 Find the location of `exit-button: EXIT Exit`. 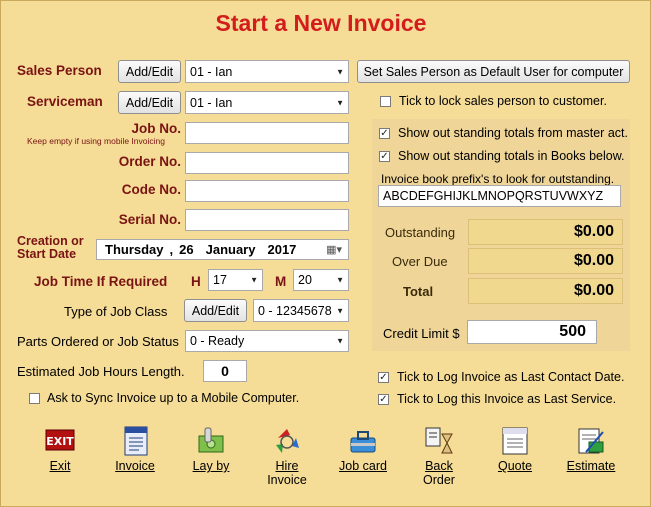

exit-button: EXIT Exit is located at coordinates (60, 449).